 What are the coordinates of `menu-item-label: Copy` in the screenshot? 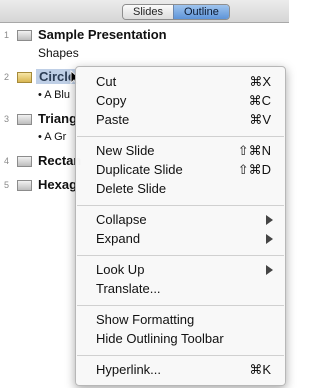 It's located at (111, 100).